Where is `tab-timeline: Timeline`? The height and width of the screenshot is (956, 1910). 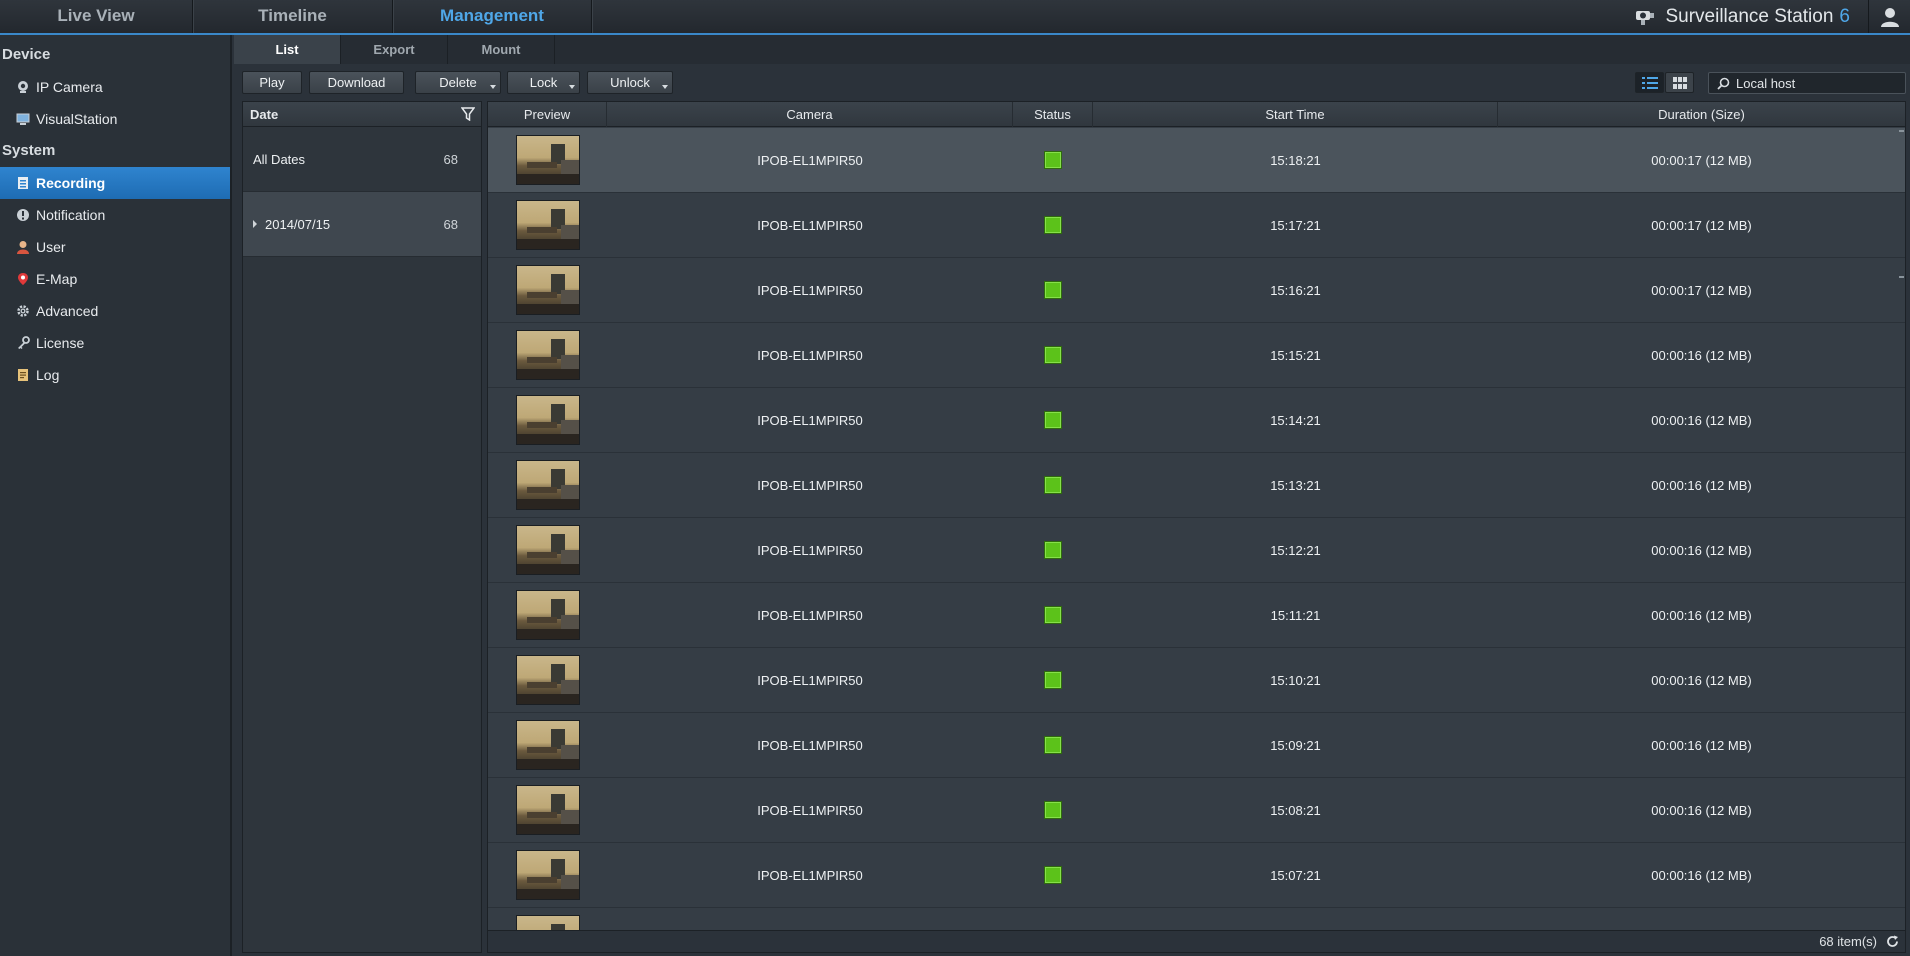 tab-timeline: Timeline is located at coordinates (293, 16).